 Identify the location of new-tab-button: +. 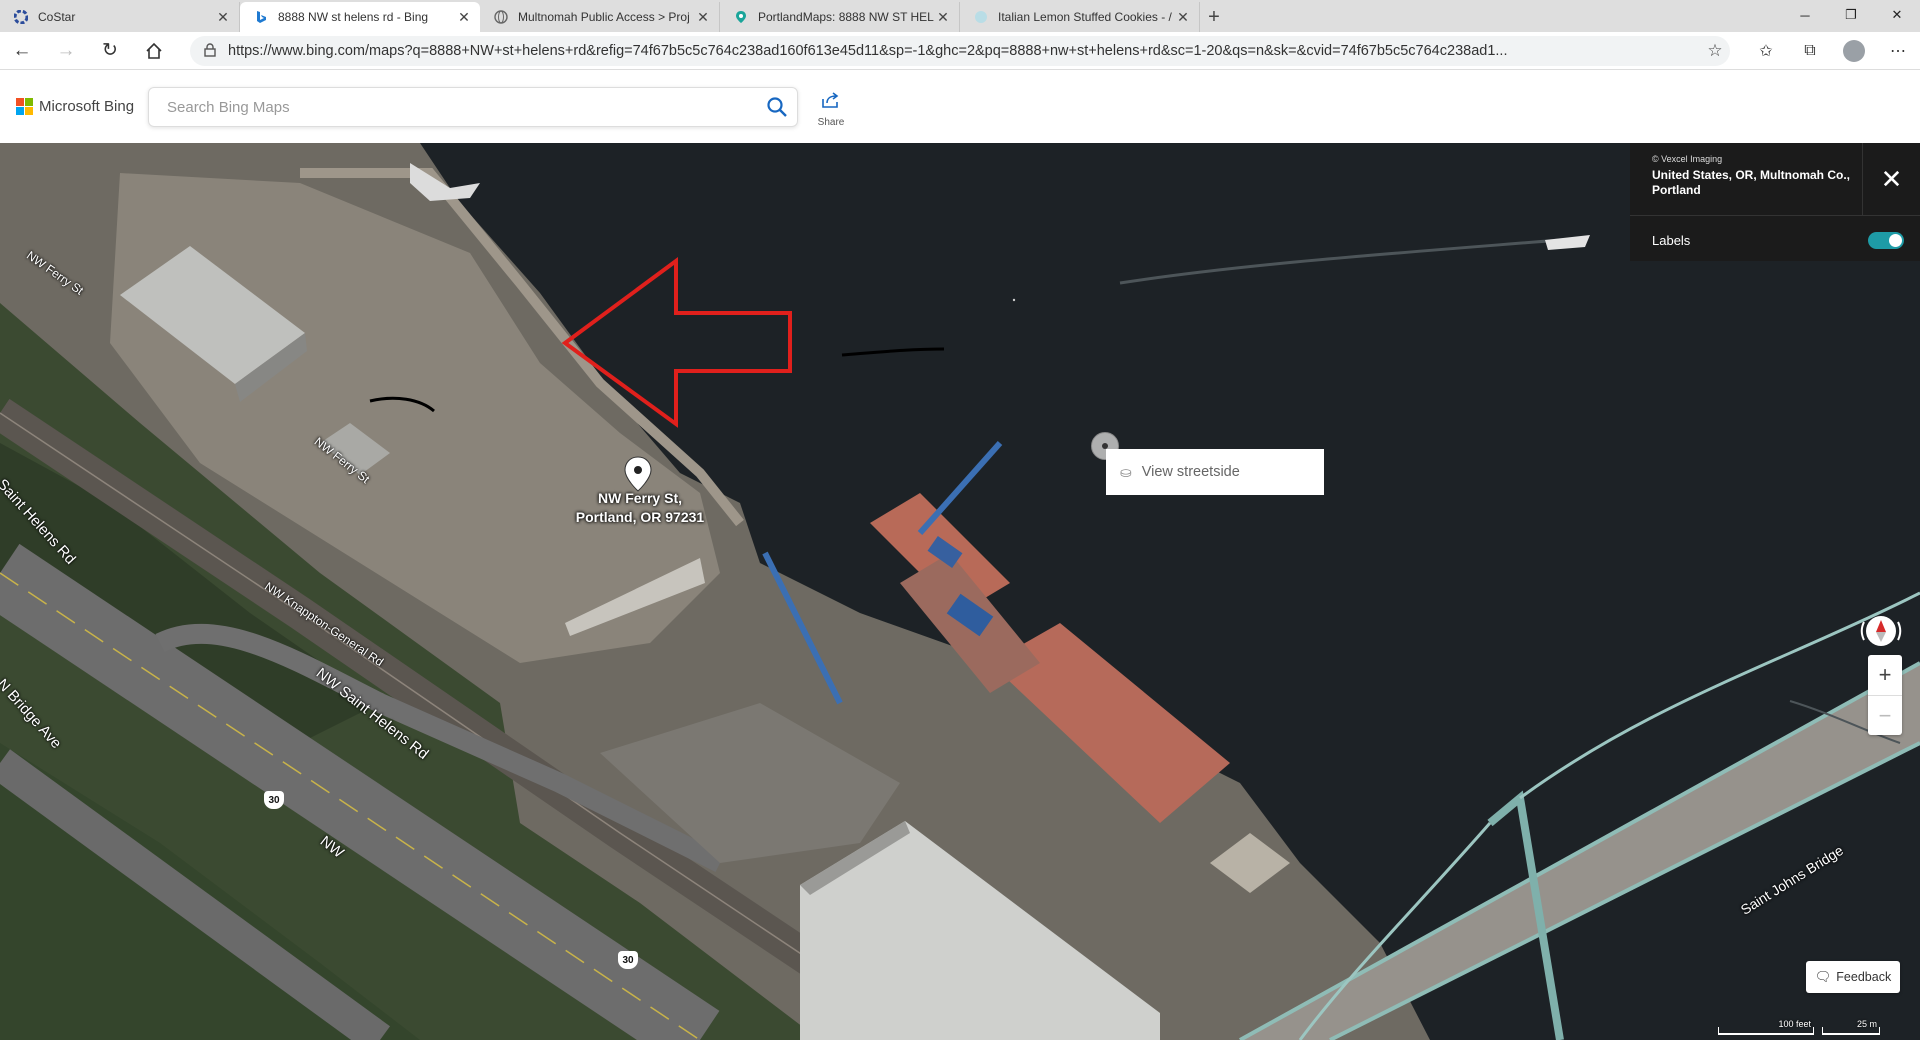
(1214, 17).